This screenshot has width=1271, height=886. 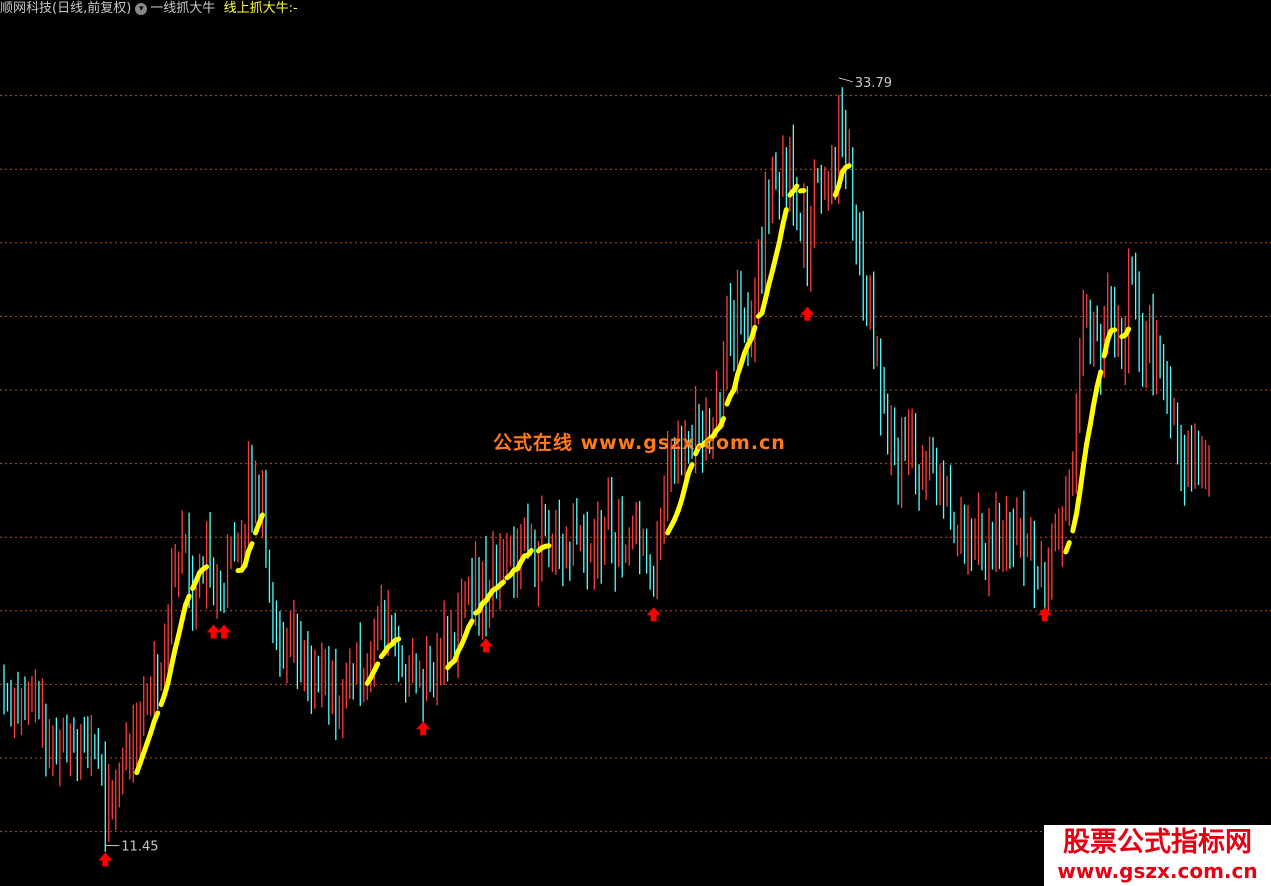 I want to click on site-logo: 股票公式指标网 www.gszx.com.cn, so click(x=1157, y=855).